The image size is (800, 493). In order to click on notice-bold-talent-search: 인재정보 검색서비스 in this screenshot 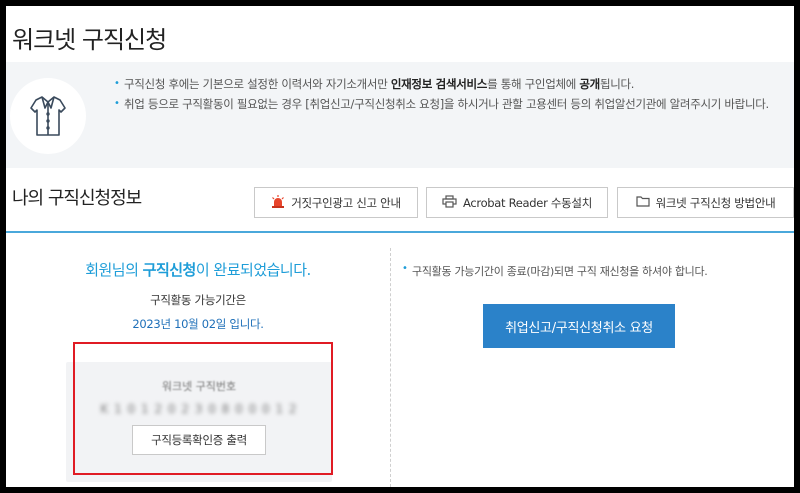, I will do `click(439, 84)`.